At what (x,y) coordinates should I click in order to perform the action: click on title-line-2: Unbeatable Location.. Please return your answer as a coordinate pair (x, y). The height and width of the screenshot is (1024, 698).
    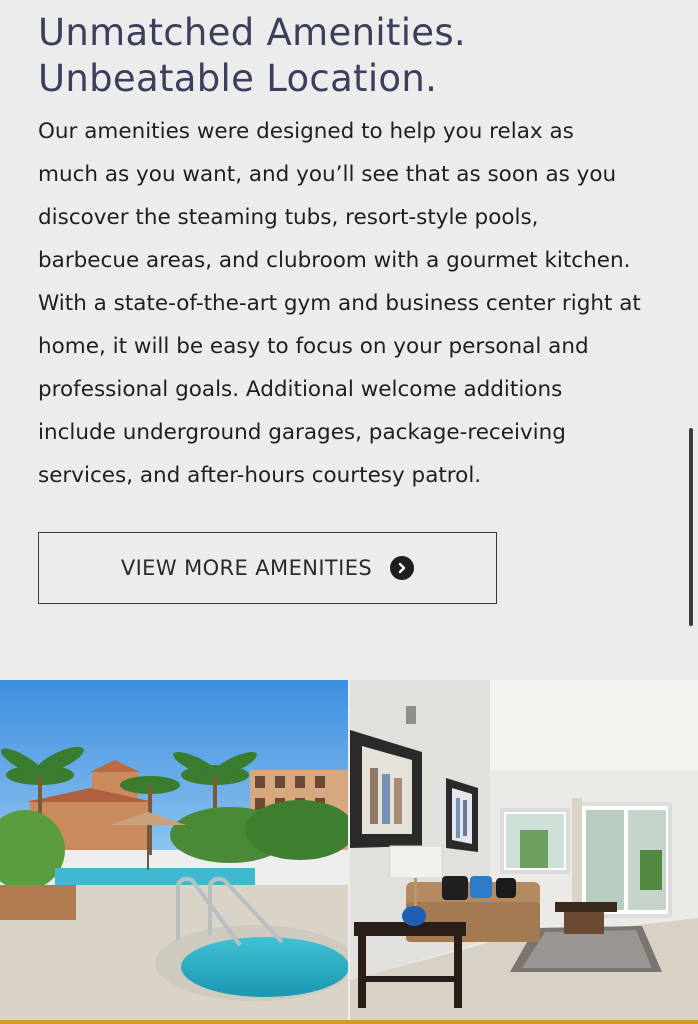
    Looking at the image, I should click on (238, 78).